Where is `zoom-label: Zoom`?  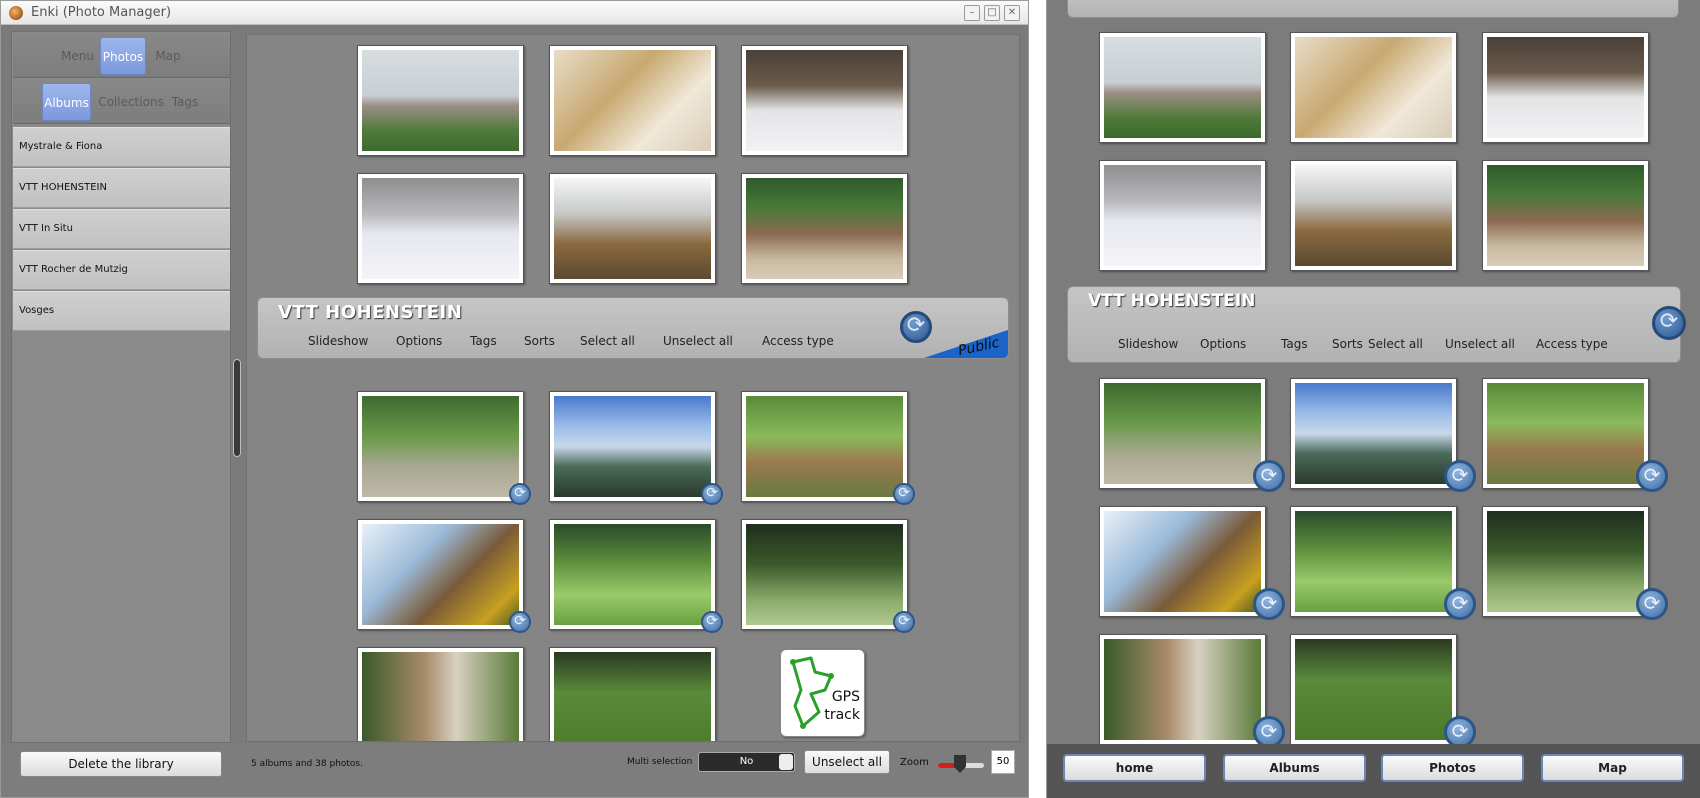 zoom-label: Zoom is located at coordinates (914, 762).